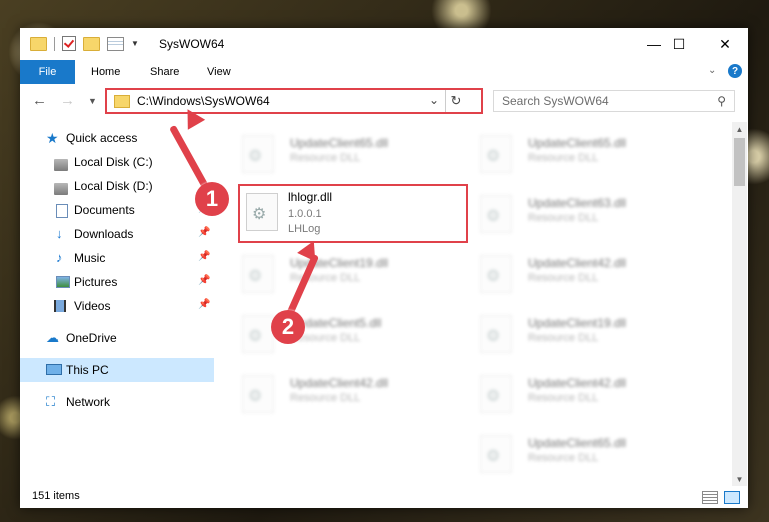 The width and height of the screenshot is (769, 522). Describe the element at coordinates (63, 282) in the screenshot. I see `pictures-icon` at that location.